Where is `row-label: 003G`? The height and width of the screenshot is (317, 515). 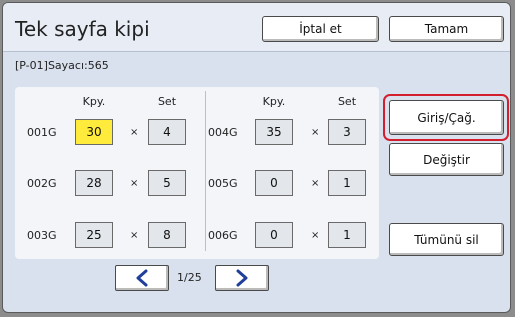 row-label: 003G is located at coordinates (42, 235).